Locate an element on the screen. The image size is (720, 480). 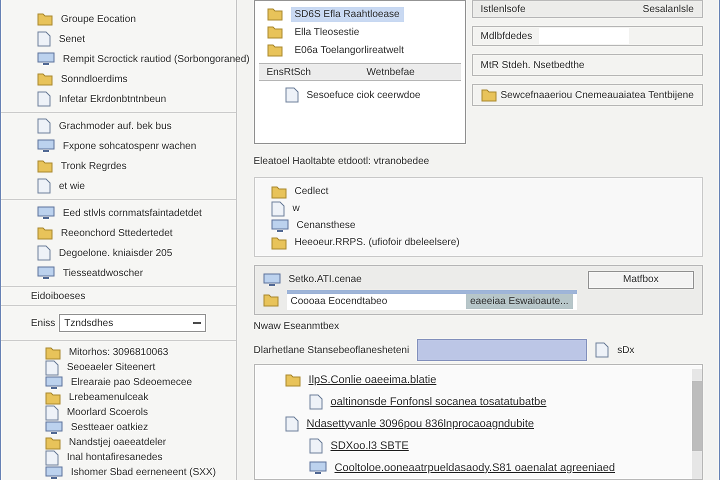
property-label: Istlenlsofe is located at coordinates (503, 9).